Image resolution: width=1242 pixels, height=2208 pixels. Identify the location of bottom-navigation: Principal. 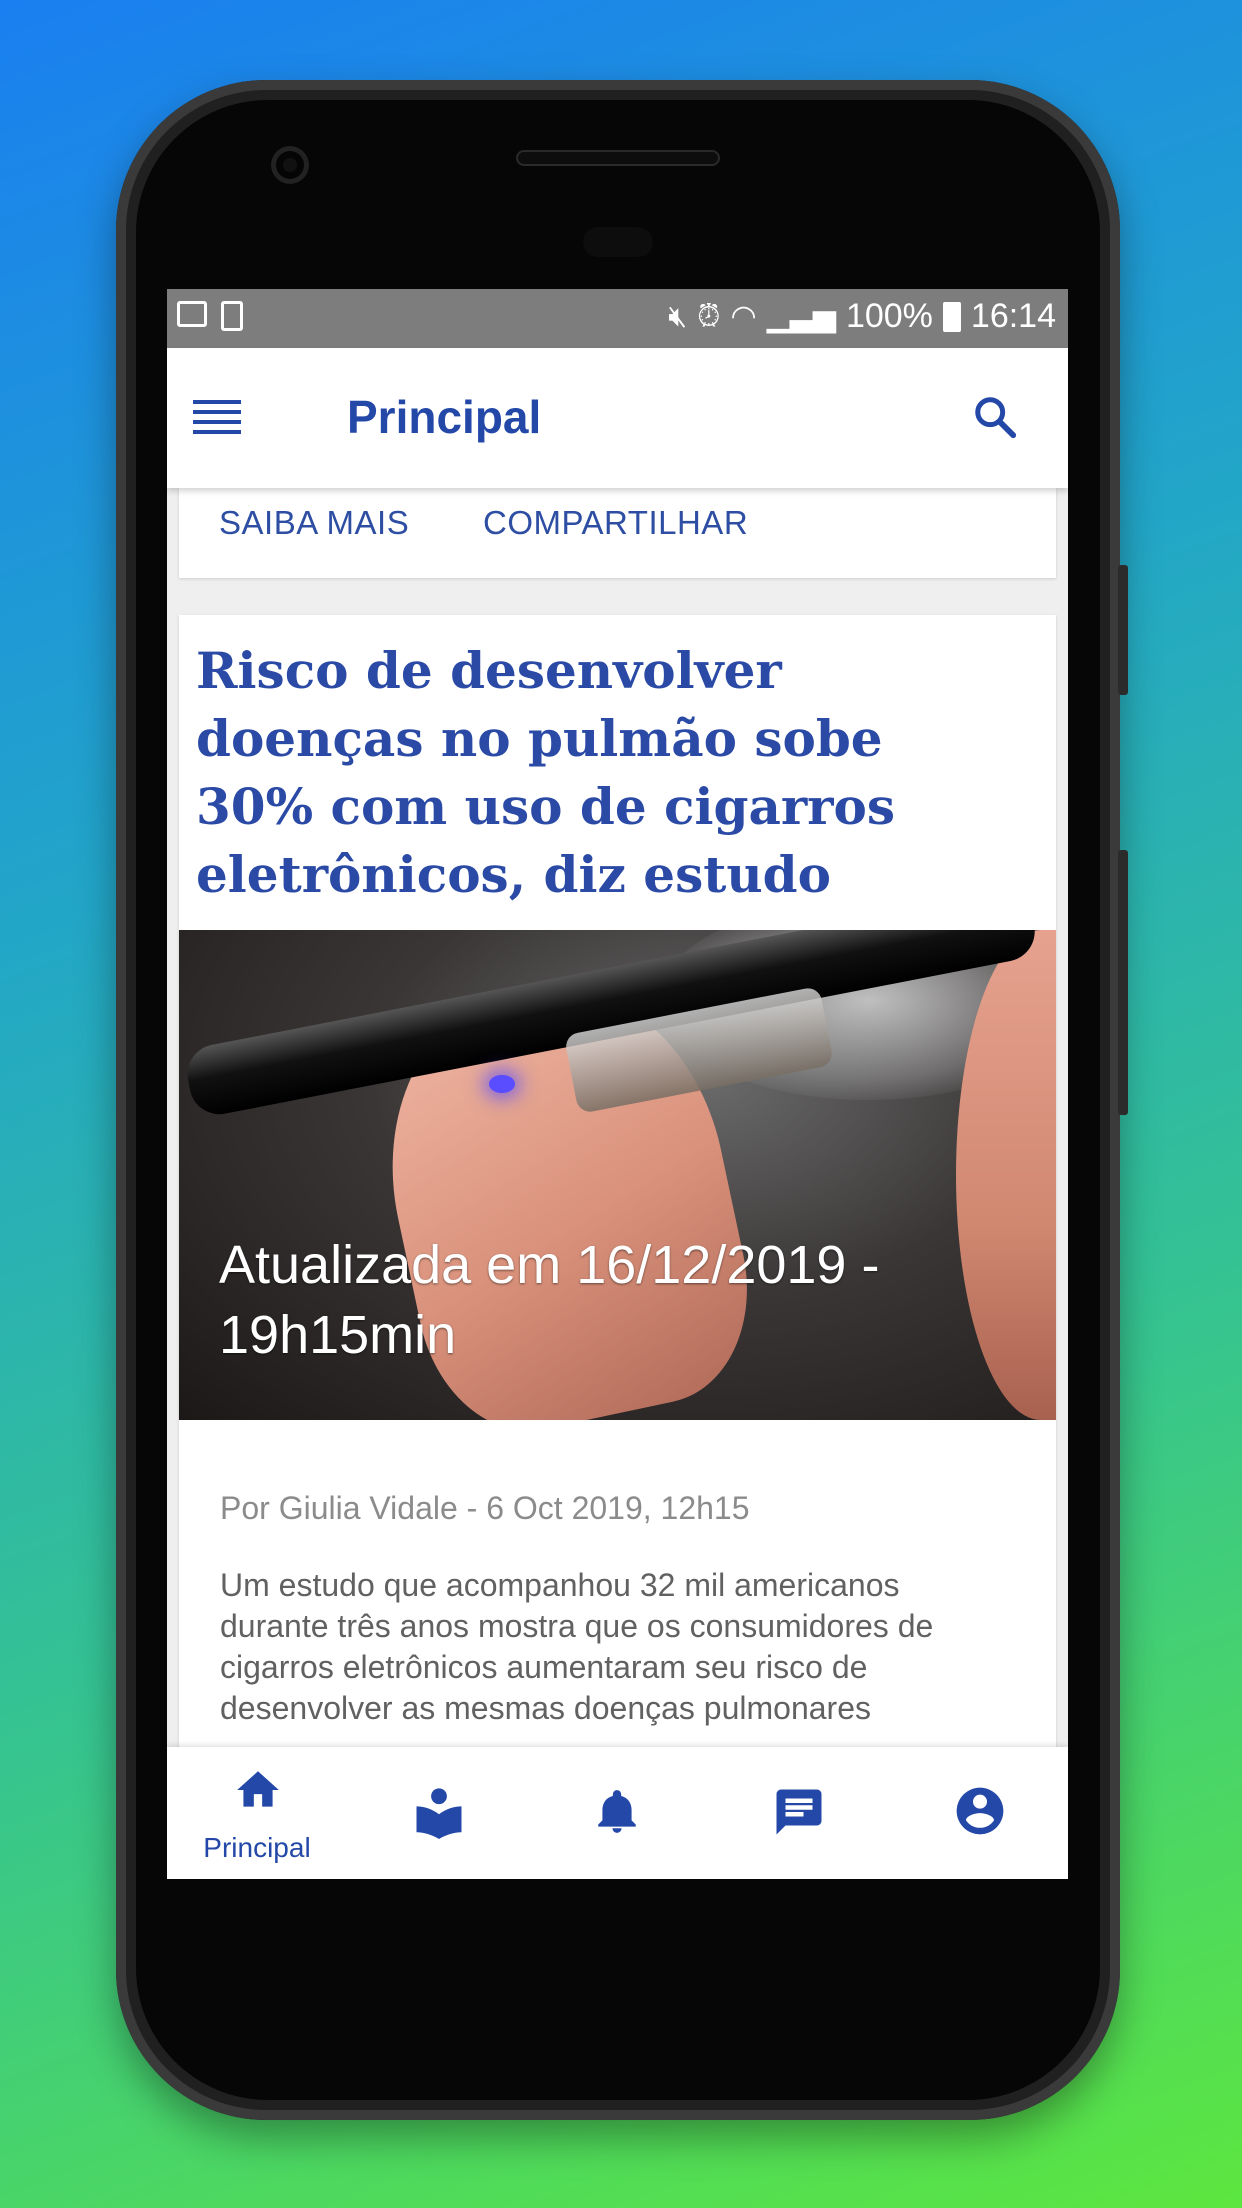
(617, 1813).